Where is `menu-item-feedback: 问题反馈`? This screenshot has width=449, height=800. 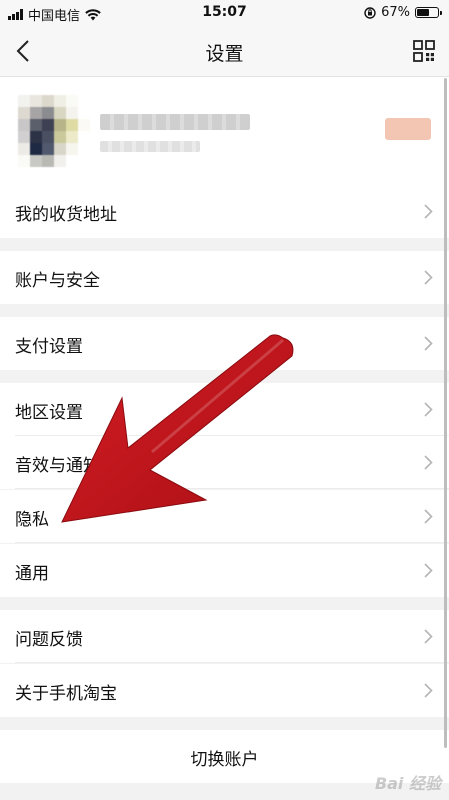 menu-item-feedback: 问题反馈 is located at coordinates (224, 636).